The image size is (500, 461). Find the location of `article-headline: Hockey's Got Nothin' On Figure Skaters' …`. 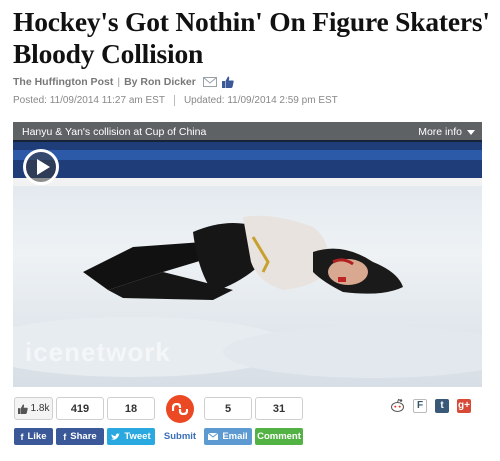

article-headline: Hockey's Got Nothin' On Figure Skaters' … is located at coordinates (251, 37).